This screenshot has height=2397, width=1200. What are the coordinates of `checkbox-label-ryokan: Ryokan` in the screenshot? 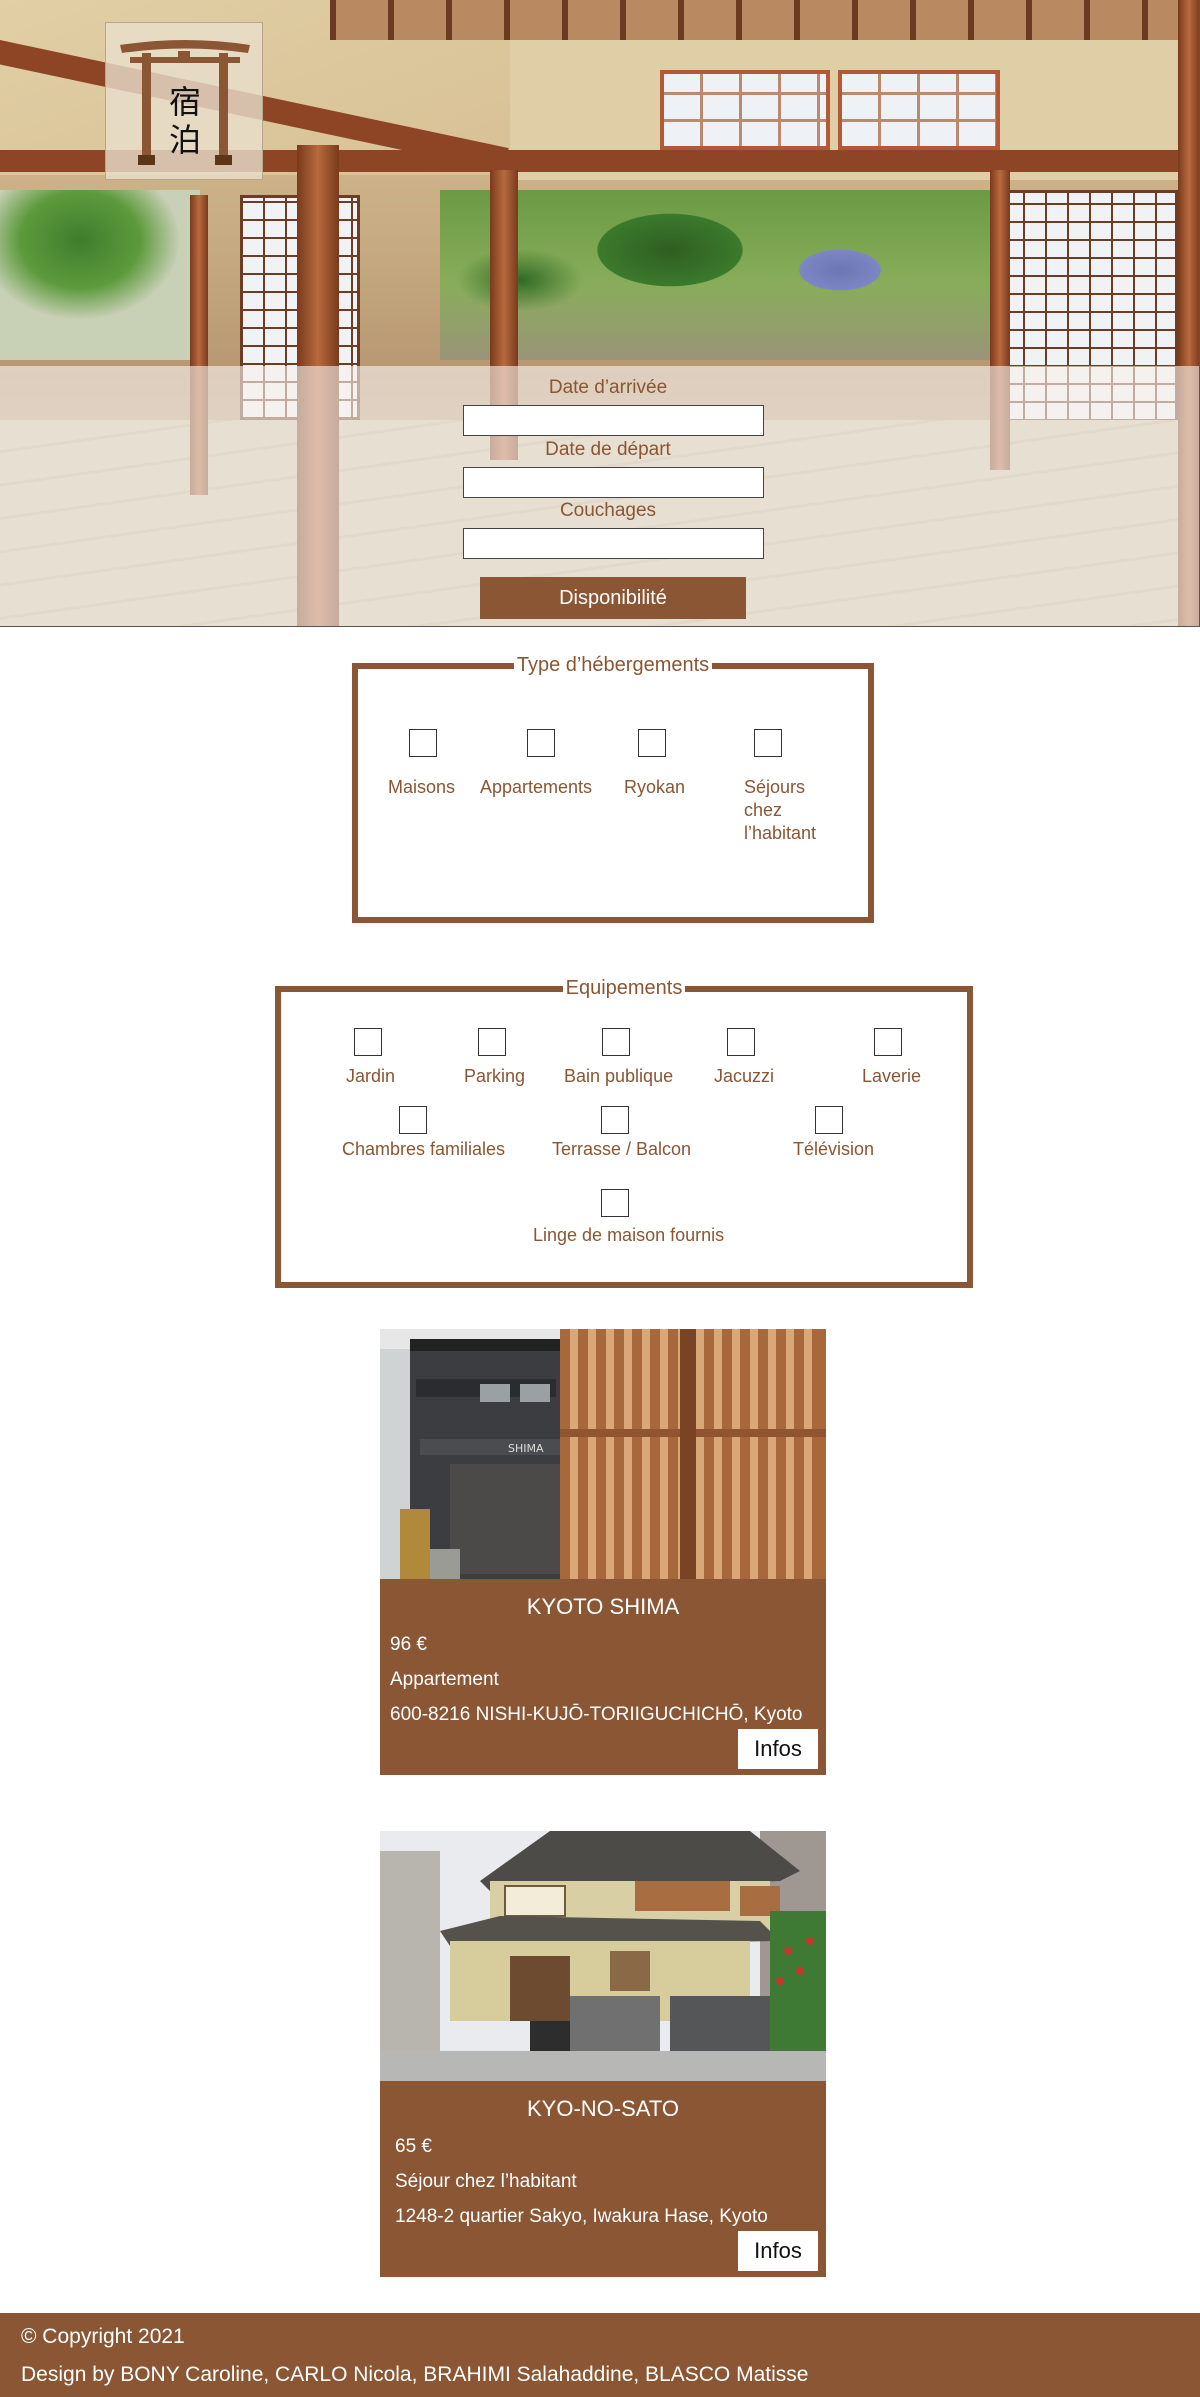 It's located at (655, 787).